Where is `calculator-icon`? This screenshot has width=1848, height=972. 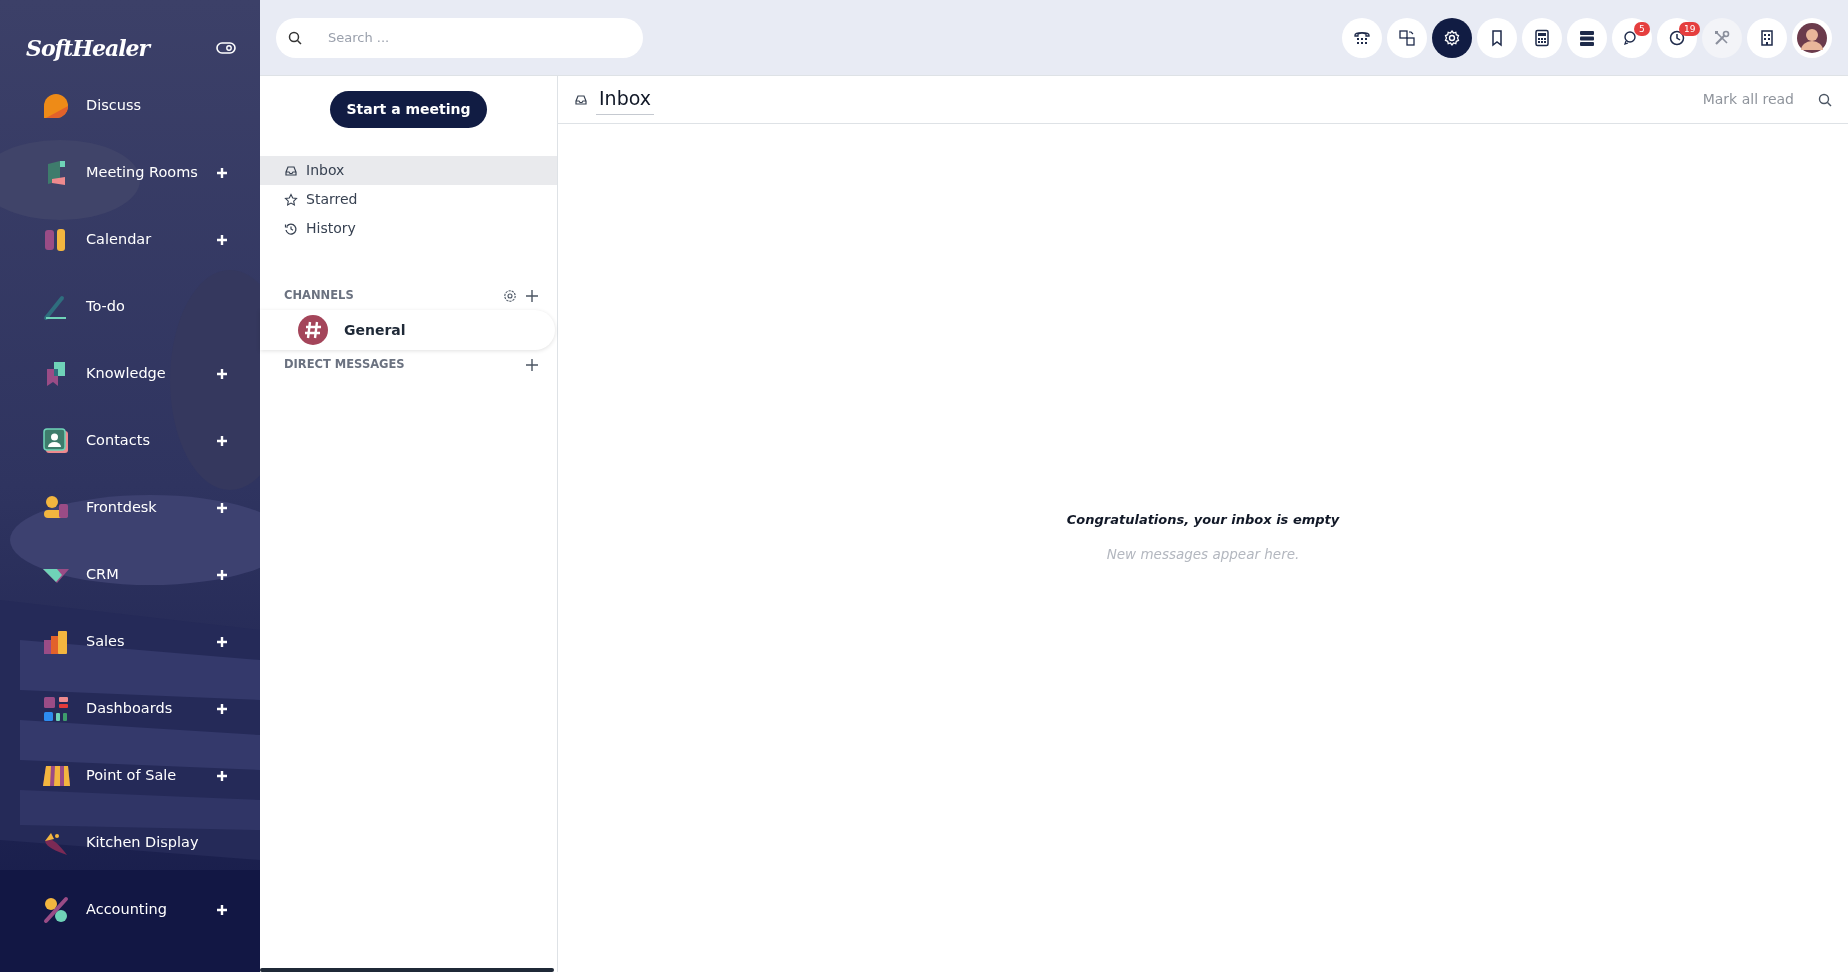 calculator-icon is located at coordinates (1542, 37).